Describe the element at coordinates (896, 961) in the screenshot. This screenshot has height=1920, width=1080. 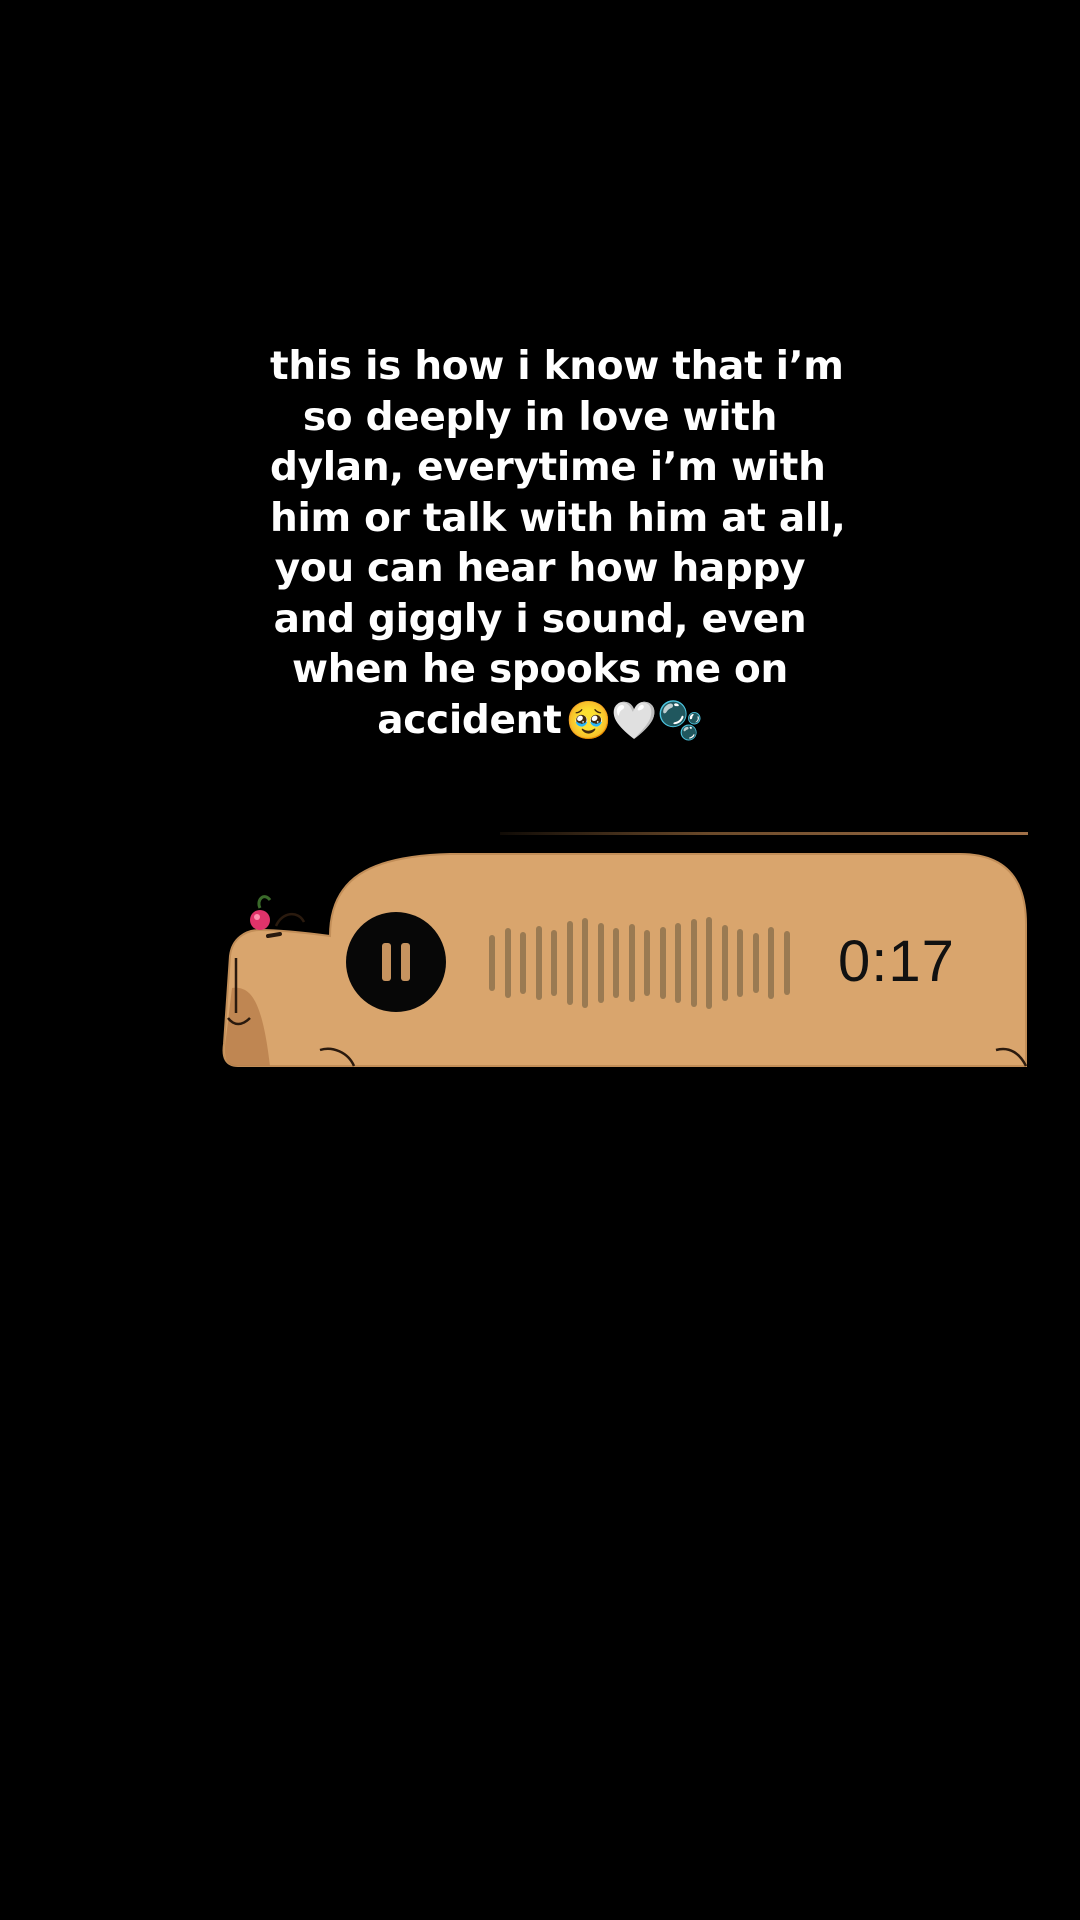
I see `duration-label: 0:17` at that location.